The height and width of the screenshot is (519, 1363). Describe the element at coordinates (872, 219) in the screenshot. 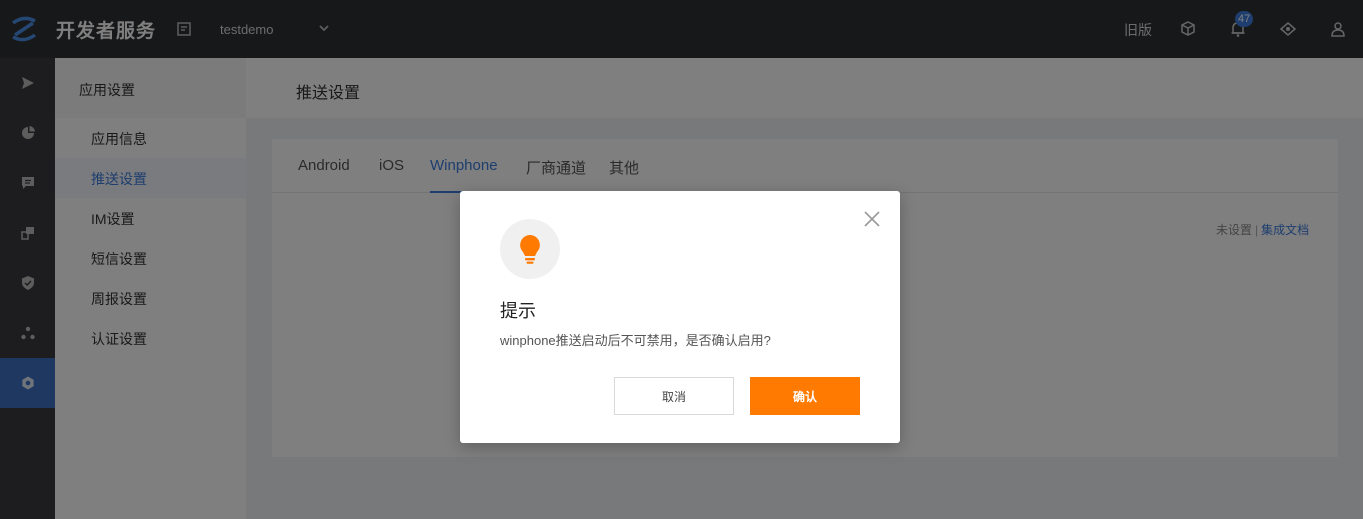

I see `close-icon` at that location.